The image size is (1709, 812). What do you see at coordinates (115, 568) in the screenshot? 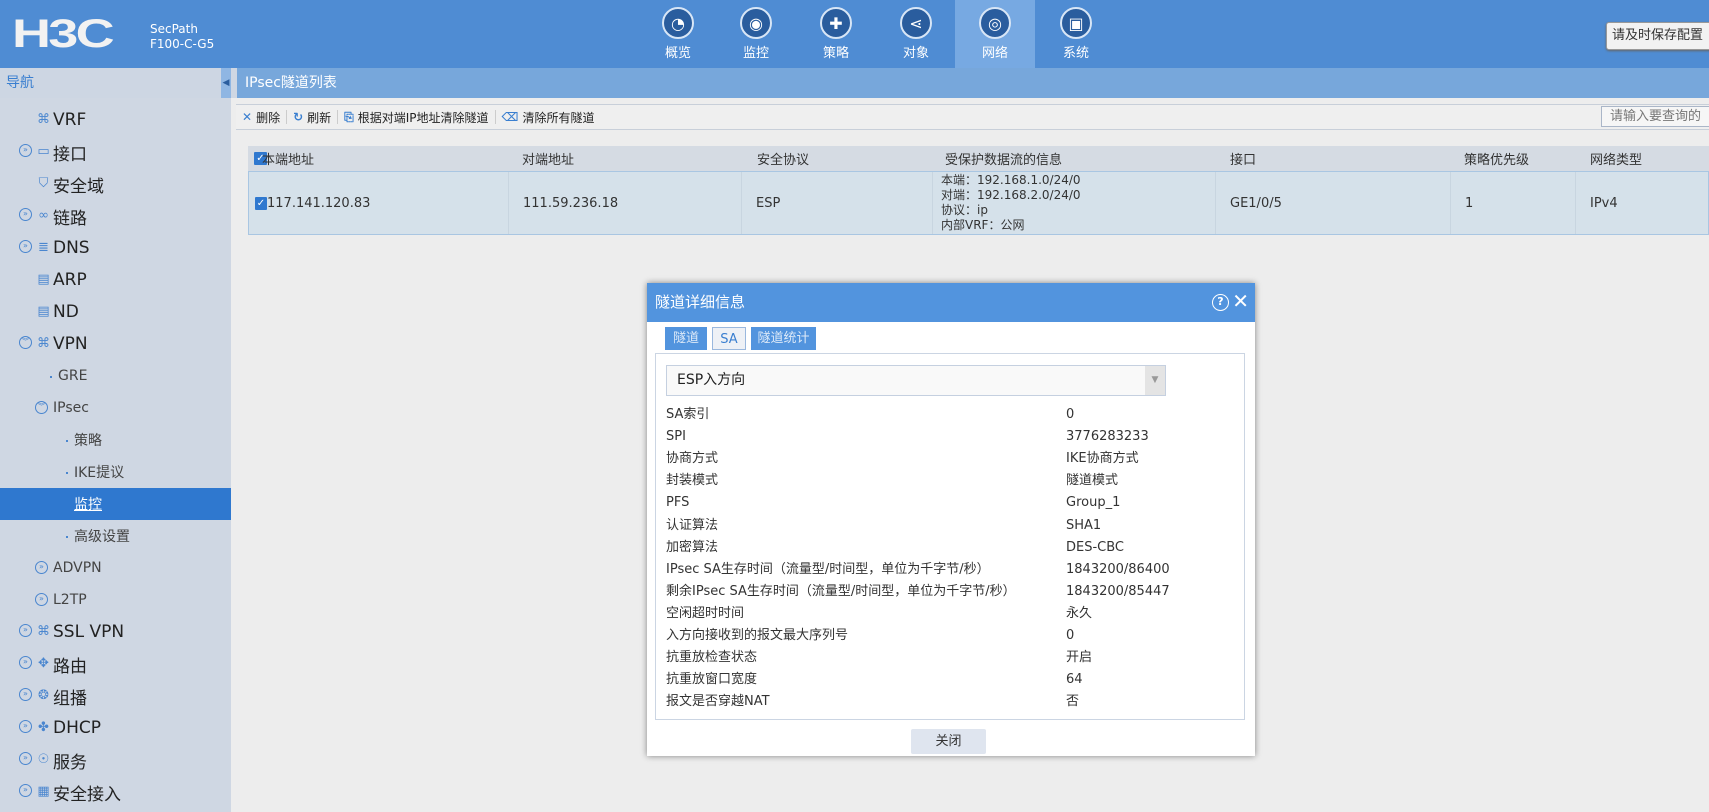
I see `sidebar-item: » ADVPN` at bounding box center [115, 568].